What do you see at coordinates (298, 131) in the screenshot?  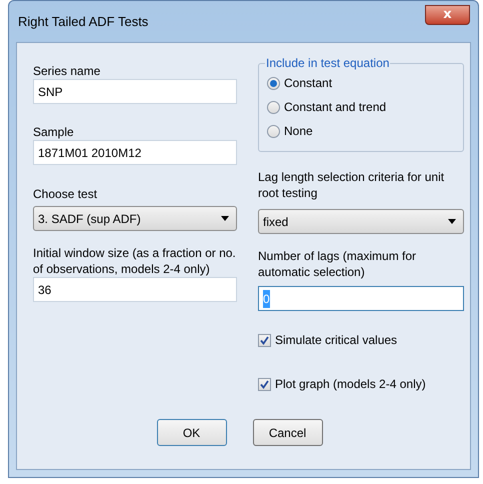 I see `radio-label: None` at bounding box center [298, 131].